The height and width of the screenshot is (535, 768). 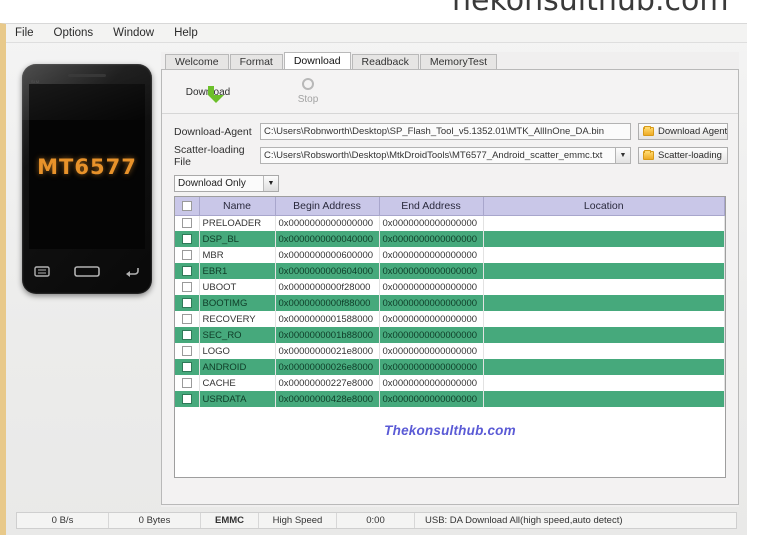 I want to click on menu-item-file: File, so click(x=24, y=33).